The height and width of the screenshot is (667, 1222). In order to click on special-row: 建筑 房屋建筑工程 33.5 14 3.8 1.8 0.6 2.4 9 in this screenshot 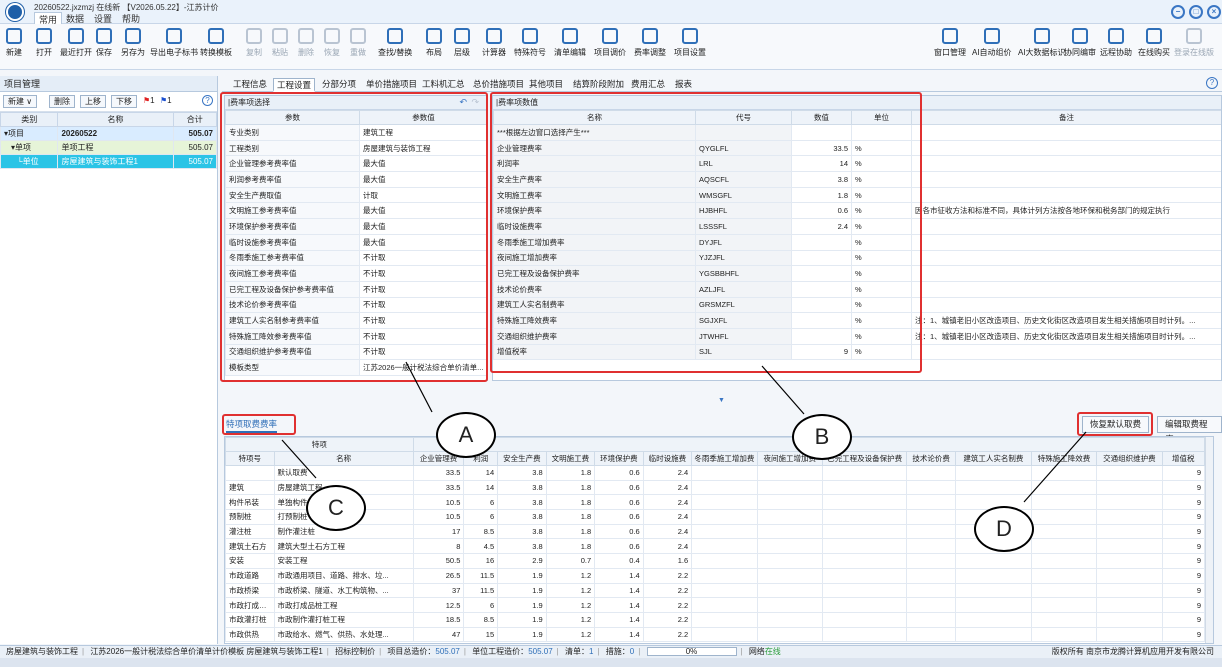, I will do `click(715, 487)`.